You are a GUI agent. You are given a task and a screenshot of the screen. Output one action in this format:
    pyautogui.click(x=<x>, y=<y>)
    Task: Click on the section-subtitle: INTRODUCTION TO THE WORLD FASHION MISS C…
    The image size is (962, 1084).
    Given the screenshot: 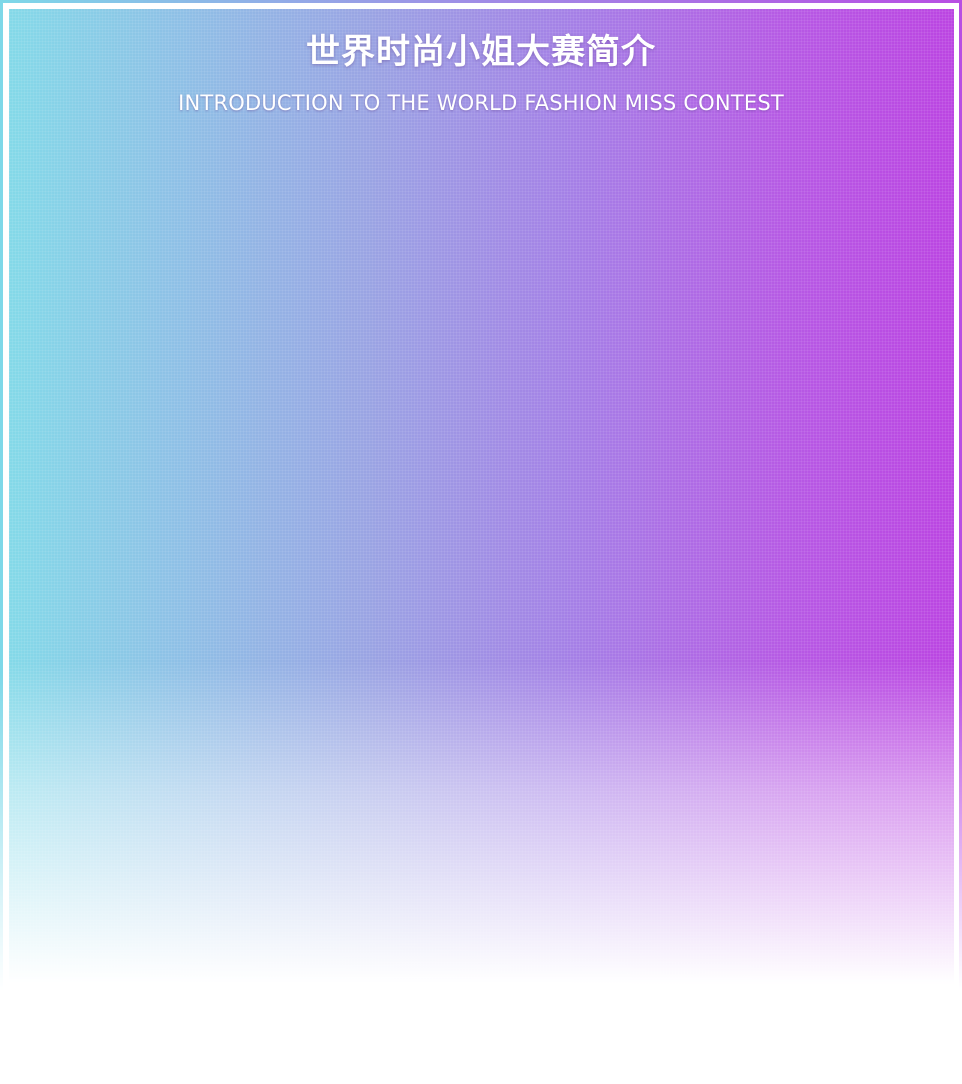 What is the action you would take?
    pyautogui.click(x=481, y=103)
    